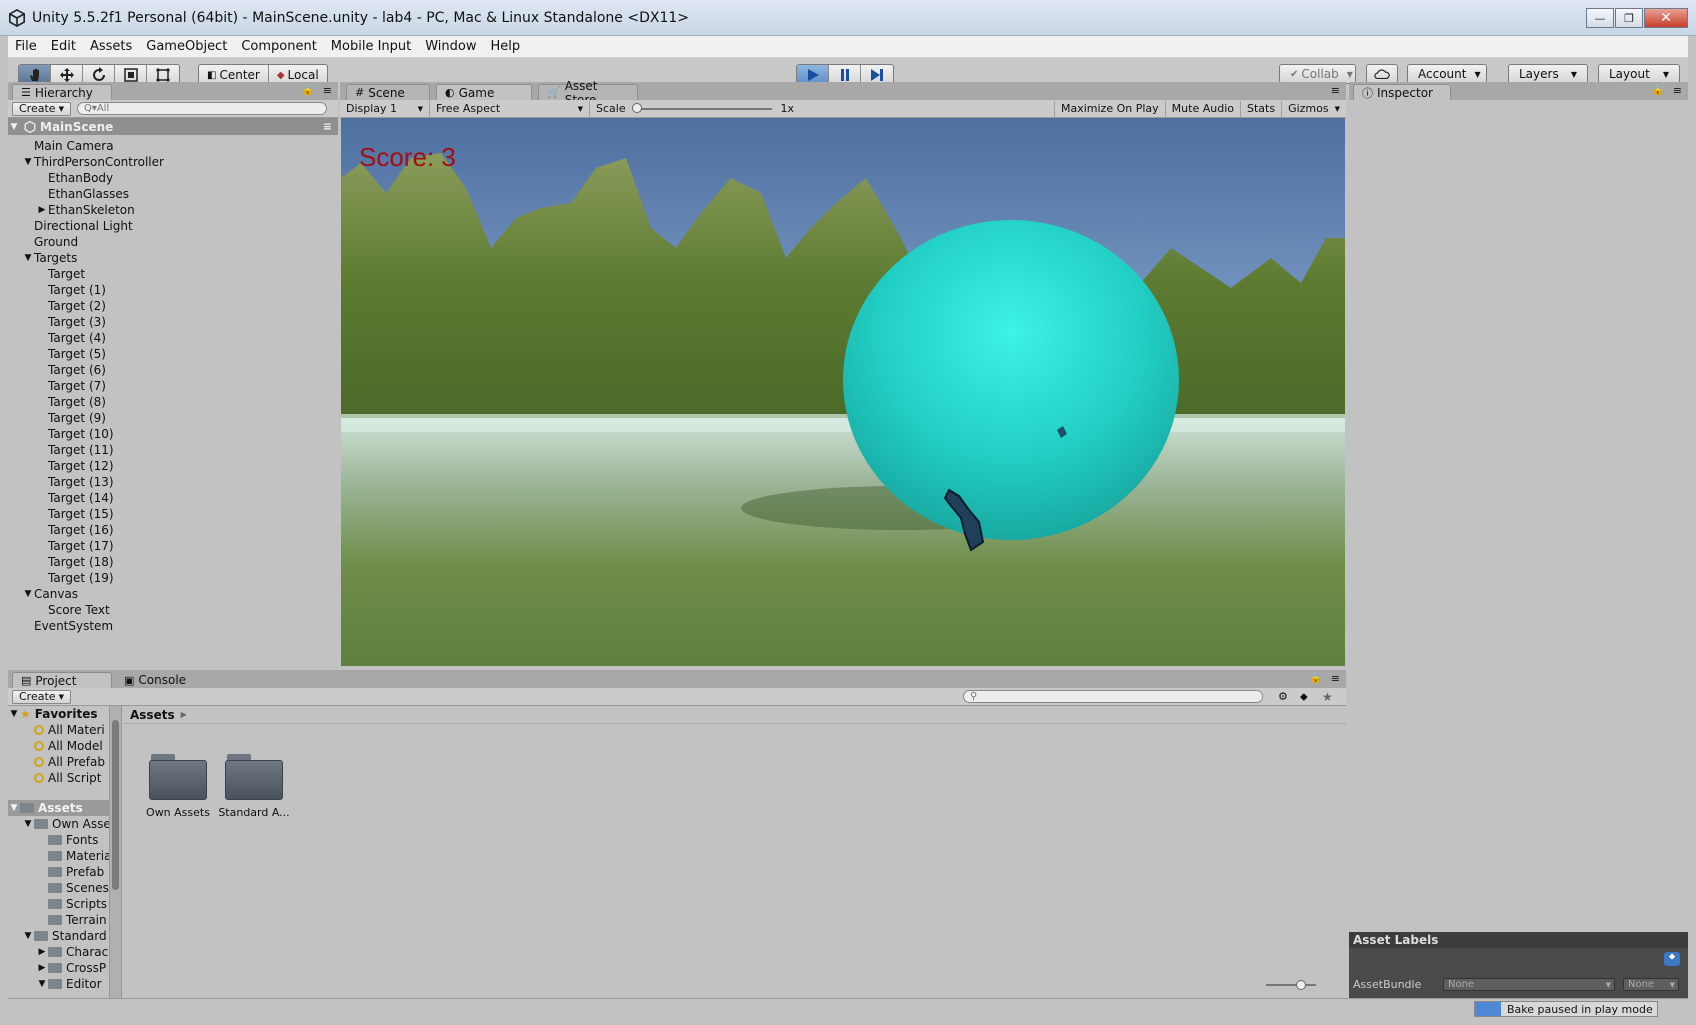 The width and height of the screenshot is (1696, 1025). I want to click on close-button: ✕, so click(1666, 18).